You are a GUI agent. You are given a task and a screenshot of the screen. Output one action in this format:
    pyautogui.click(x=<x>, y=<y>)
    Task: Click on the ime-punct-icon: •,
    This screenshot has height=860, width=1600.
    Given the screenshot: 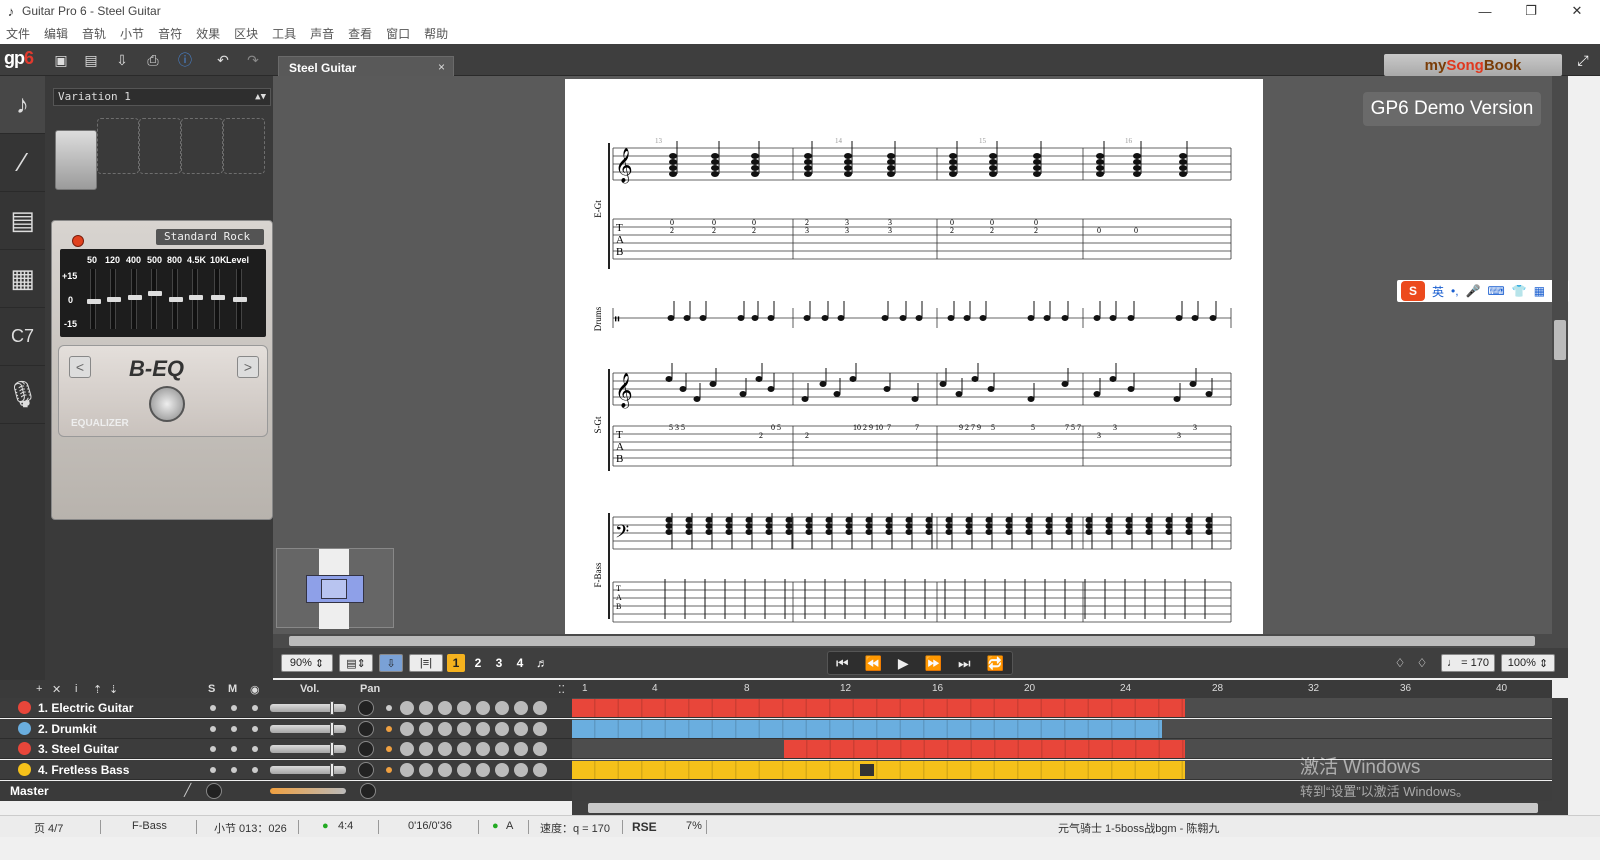 What is the action you would take?
    pyautogui.click(x=1455, y=291)
    